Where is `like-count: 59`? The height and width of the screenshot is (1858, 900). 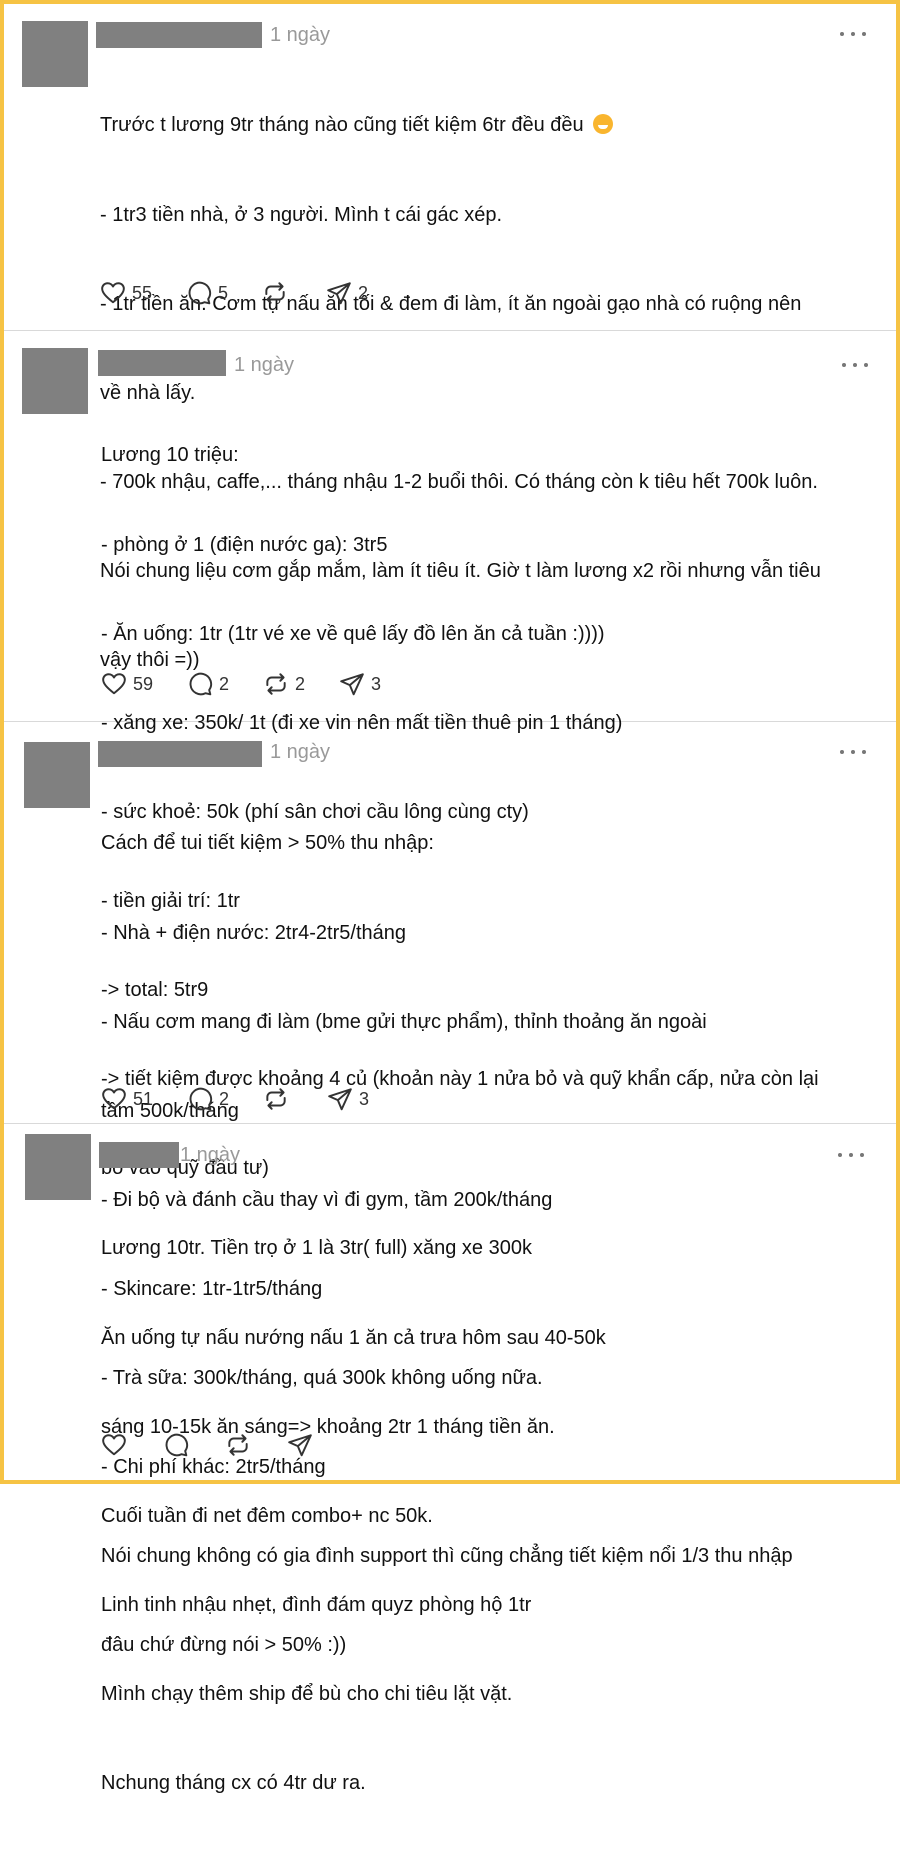
like-count: 59 is located at coordinates (143, 683).